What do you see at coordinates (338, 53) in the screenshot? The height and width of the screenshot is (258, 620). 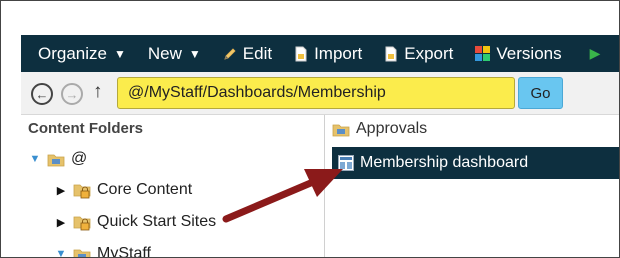 I see `import-label: Import` at bounding box center [338, 53].